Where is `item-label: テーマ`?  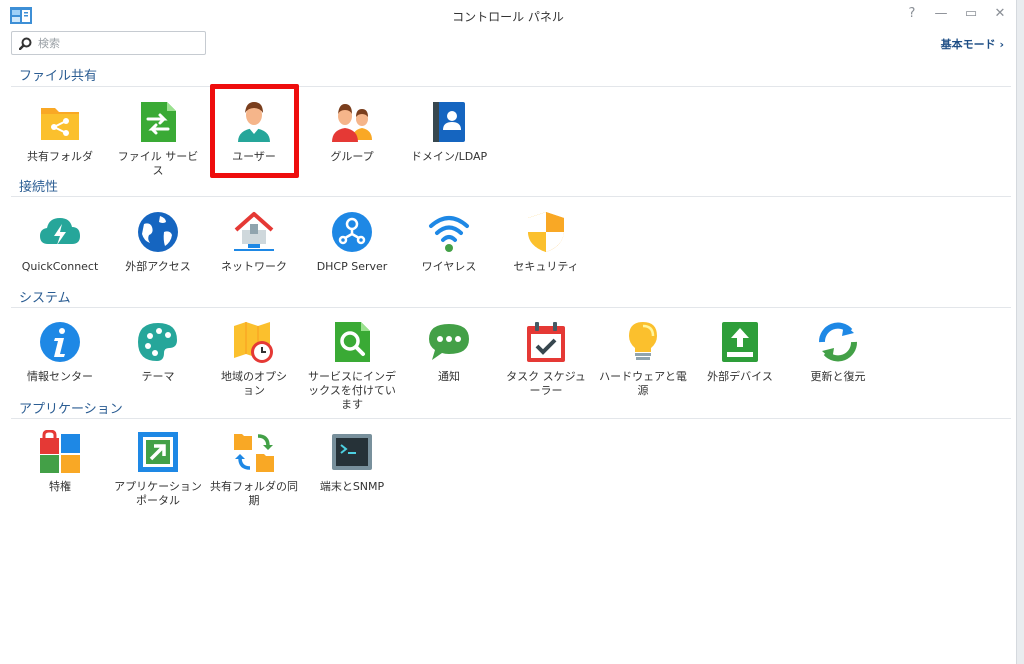 item-label: テーマ is located at coordinates (158, 376).